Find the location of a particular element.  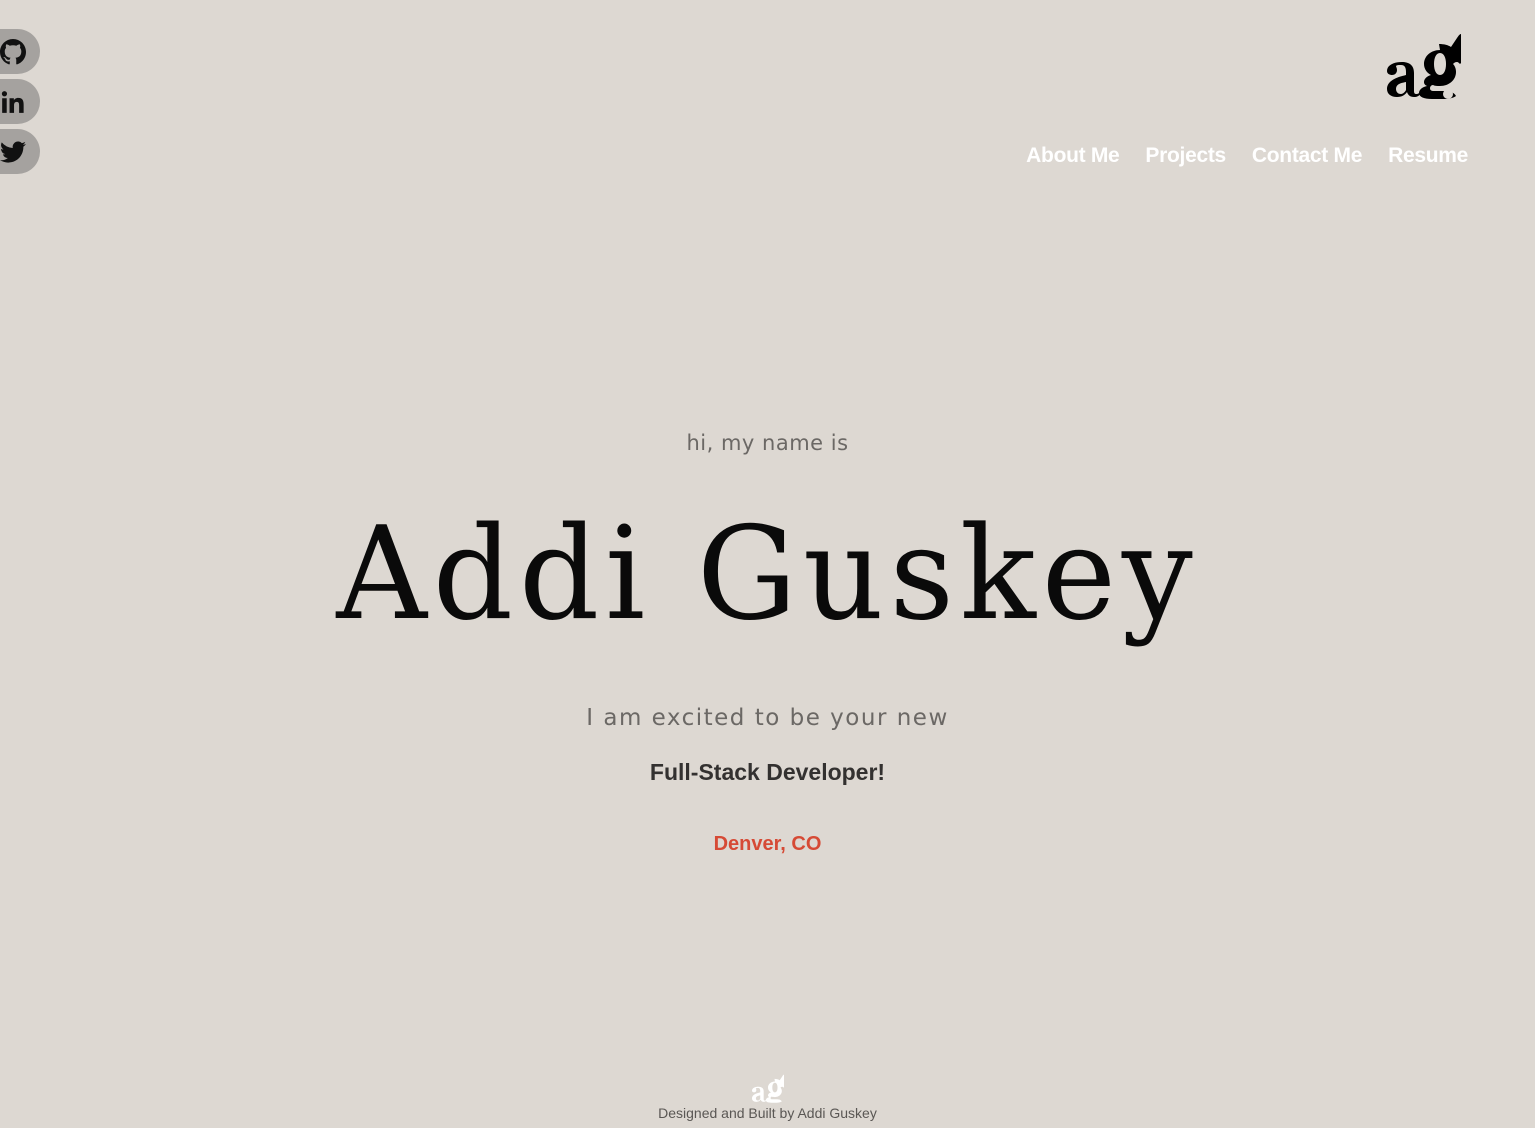

nav-projects: Projects is located at coordinates (1185, 156).